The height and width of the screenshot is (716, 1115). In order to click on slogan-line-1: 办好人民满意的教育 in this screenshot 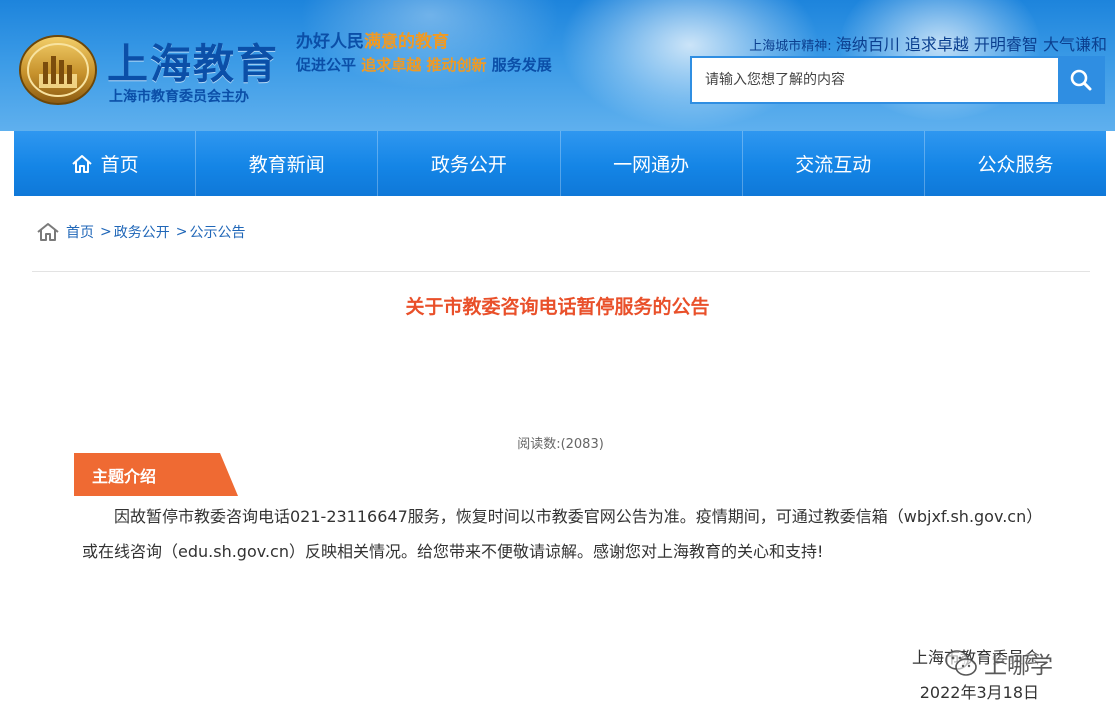, I will do `click(372, 39)`.